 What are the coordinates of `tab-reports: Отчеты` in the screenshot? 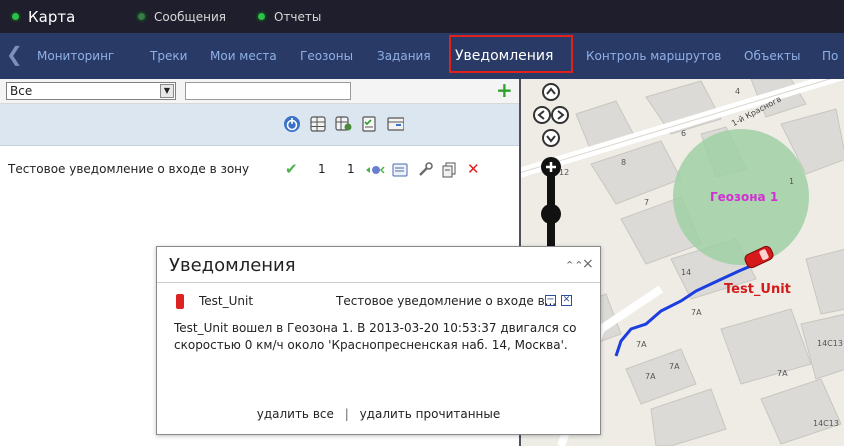 It's located at (289, 16).